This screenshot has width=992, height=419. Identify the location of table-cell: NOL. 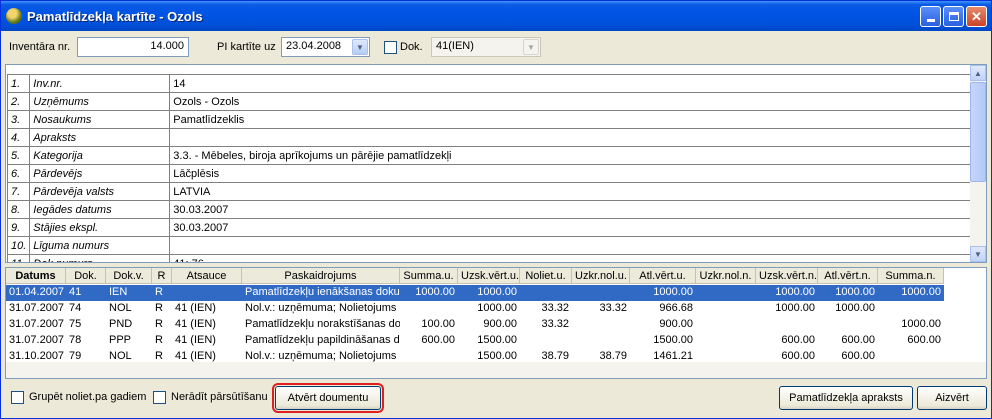
(120, 308).